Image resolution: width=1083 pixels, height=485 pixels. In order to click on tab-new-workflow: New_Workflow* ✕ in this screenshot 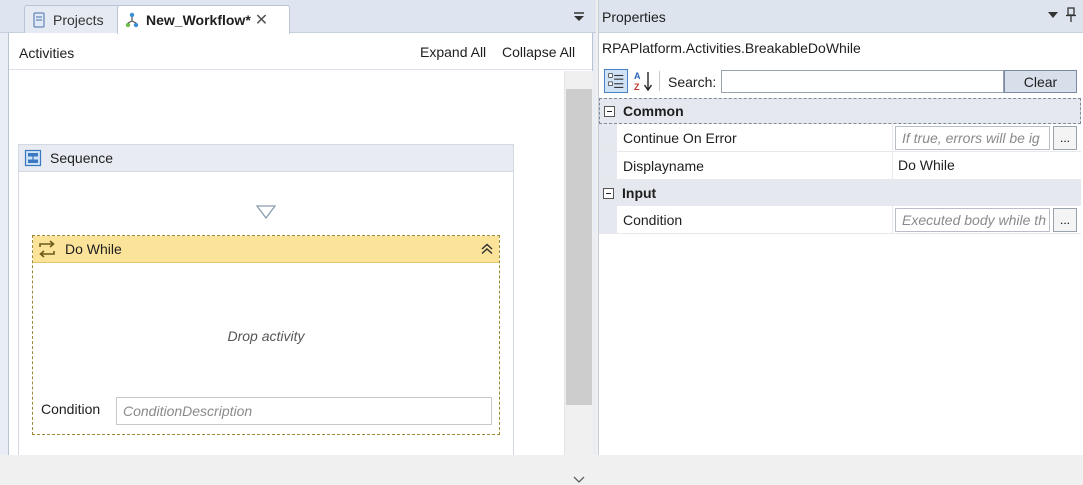, I will do `click(203, 19)`.